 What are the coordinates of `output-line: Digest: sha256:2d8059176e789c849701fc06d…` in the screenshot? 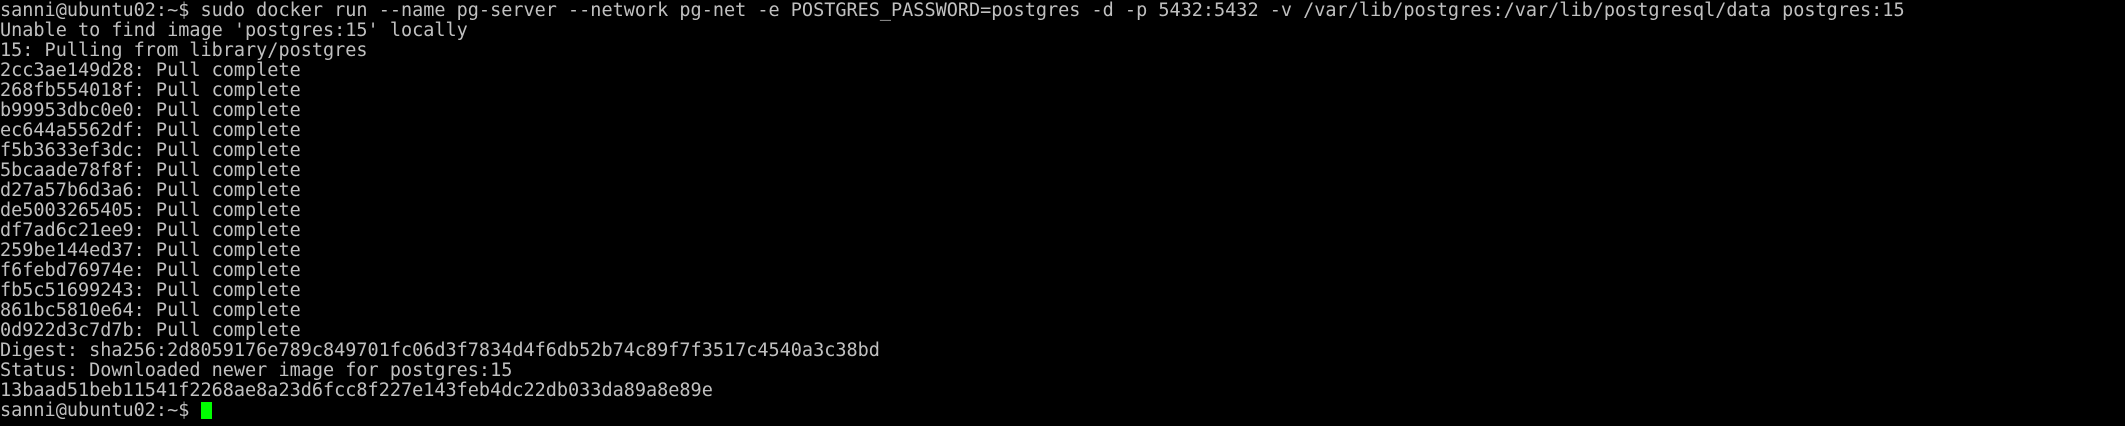 It's located at (440, 351).